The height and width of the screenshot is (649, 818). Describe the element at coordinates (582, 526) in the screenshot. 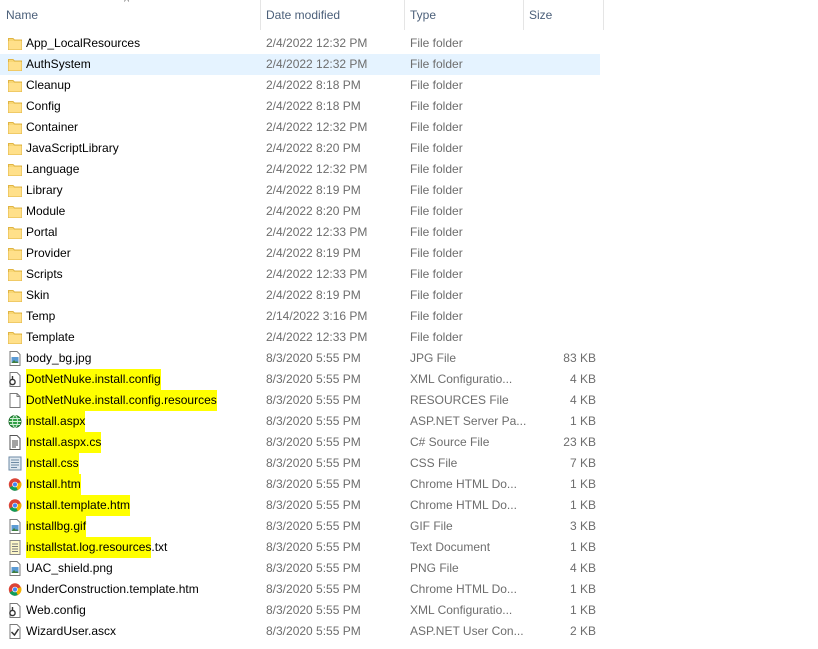

I see `file-size: 3 KB` at that location.